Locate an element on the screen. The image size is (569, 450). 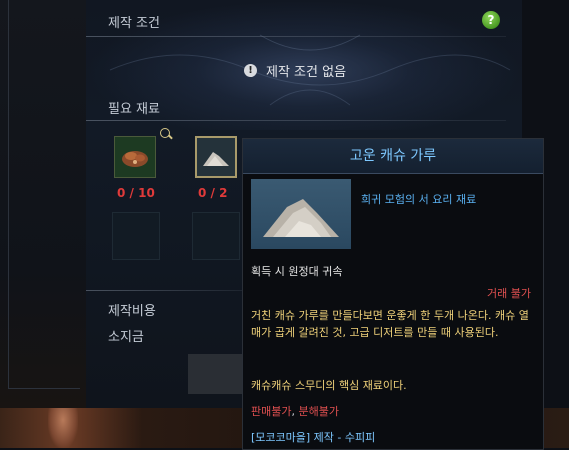
item-trade-status: 거래 불가 is located at coordinates (509, 293).